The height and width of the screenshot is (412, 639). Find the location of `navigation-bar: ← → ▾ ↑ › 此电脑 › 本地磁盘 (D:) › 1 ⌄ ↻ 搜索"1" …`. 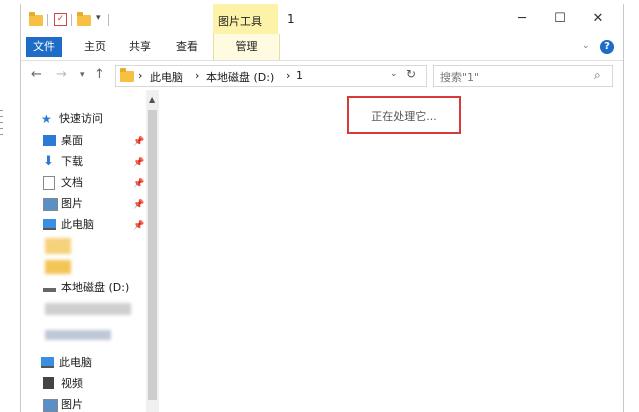

navigation-bar: ← → ▾ ↑ › 此电脑 › 本地磁盘 (D:) › 1 ⌄ ↻ 搜索"1" … is located at coordinates (322, 75).